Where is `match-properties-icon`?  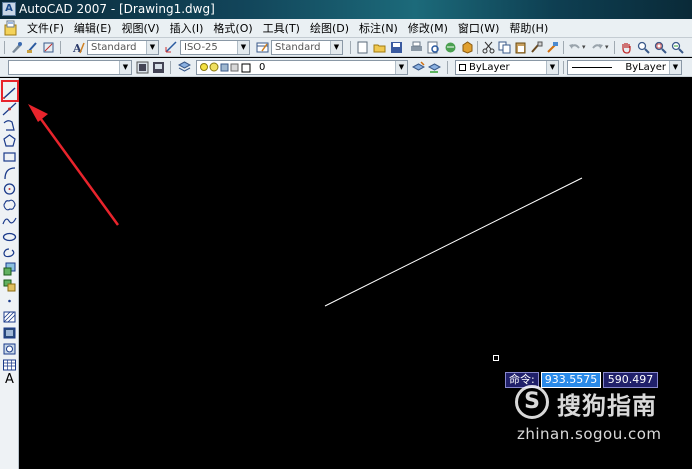
match-properties-icon is located at coordinates (16, 47).